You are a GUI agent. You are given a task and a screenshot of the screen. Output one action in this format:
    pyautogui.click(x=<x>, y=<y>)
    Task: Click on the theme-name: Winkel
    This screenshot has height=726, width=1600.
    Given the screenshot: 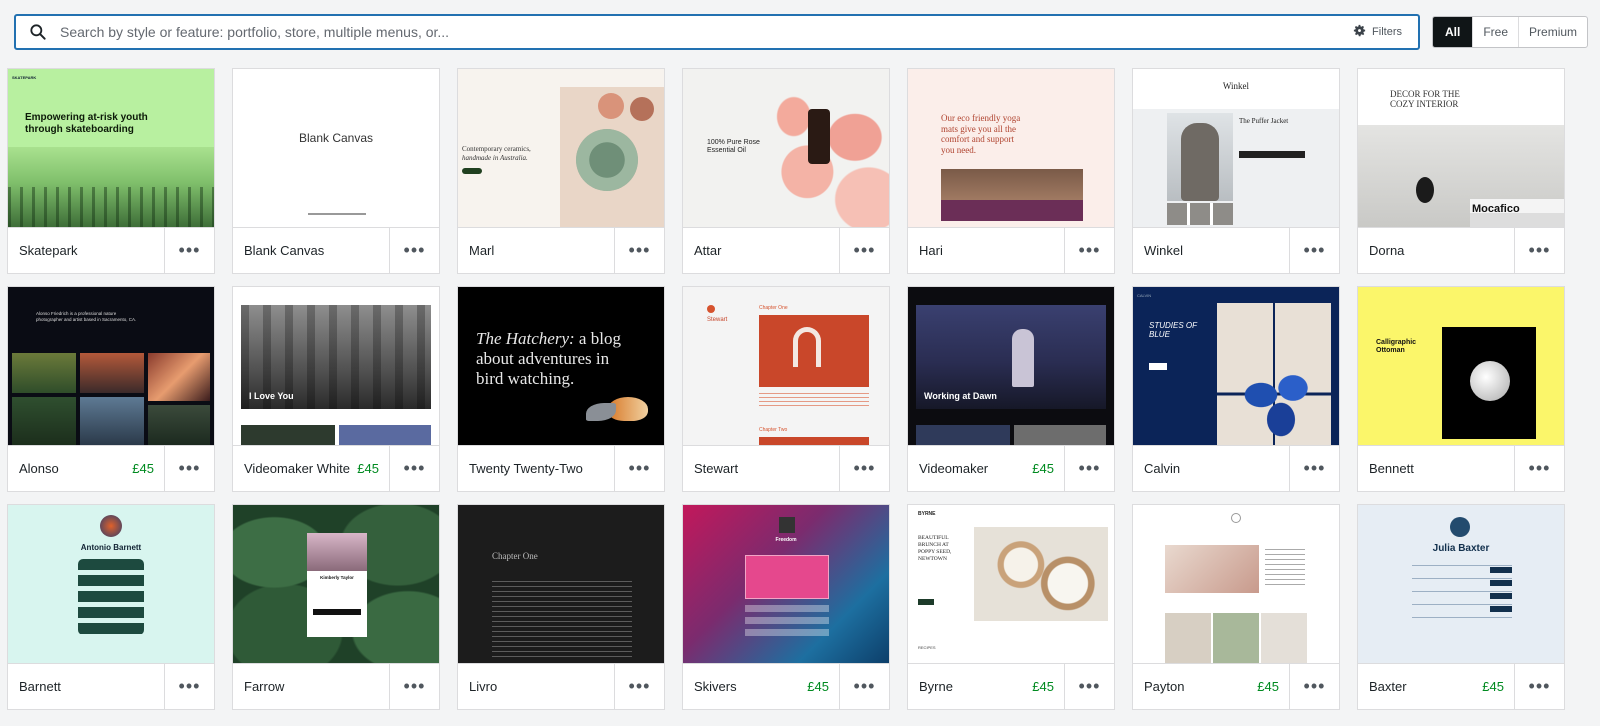 What is the action you would take?
    pyautogui.click(x=1206, y=250)
    